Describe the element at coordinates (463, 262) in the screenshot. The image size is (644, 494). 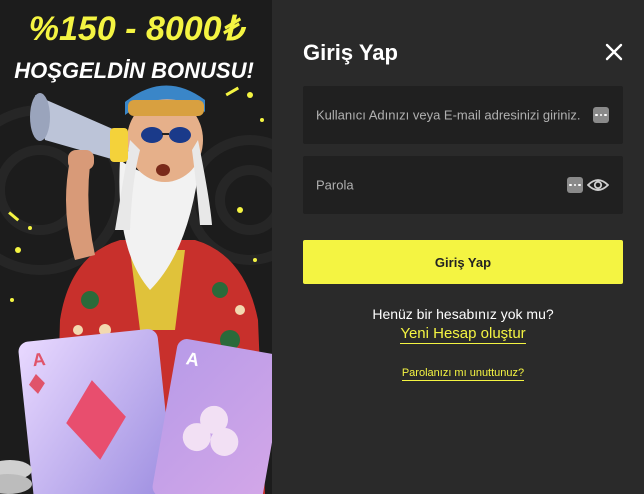
I see `login-button: Giriş Yap` at that location.